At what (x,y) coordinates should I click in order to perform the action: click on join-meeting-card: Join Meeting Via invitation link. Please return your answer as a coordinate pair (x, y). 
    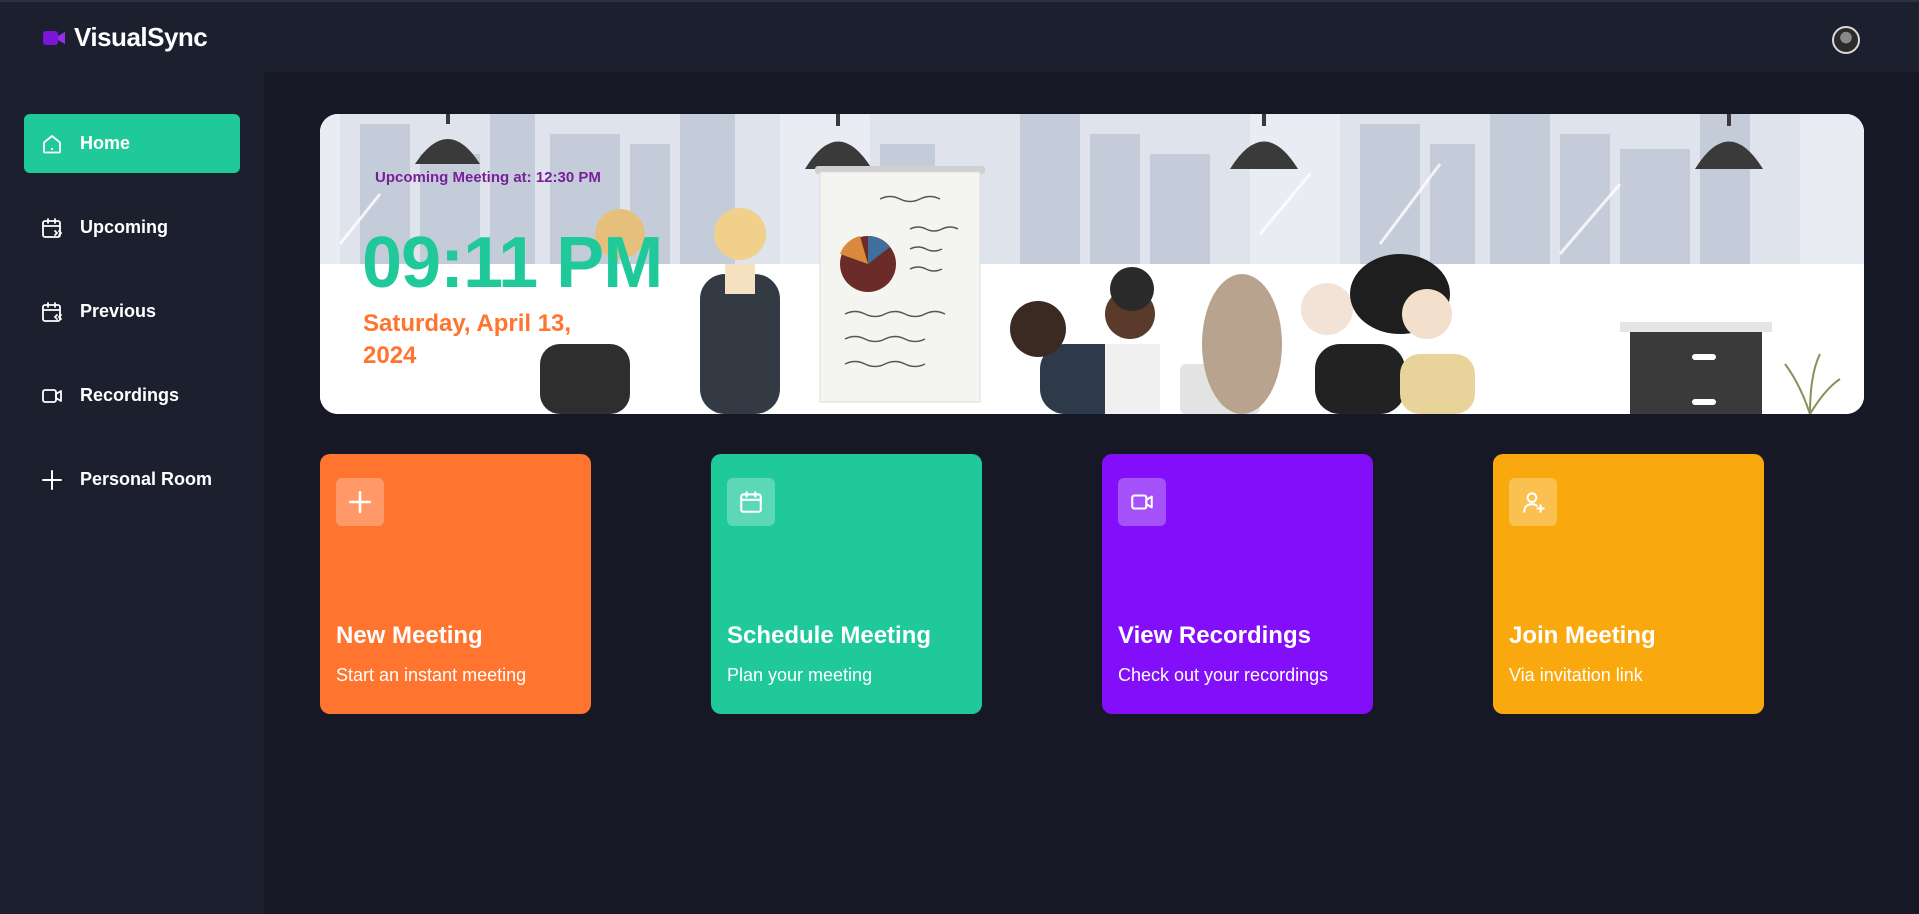
    Looking at the image, I should click on (1628, 584).